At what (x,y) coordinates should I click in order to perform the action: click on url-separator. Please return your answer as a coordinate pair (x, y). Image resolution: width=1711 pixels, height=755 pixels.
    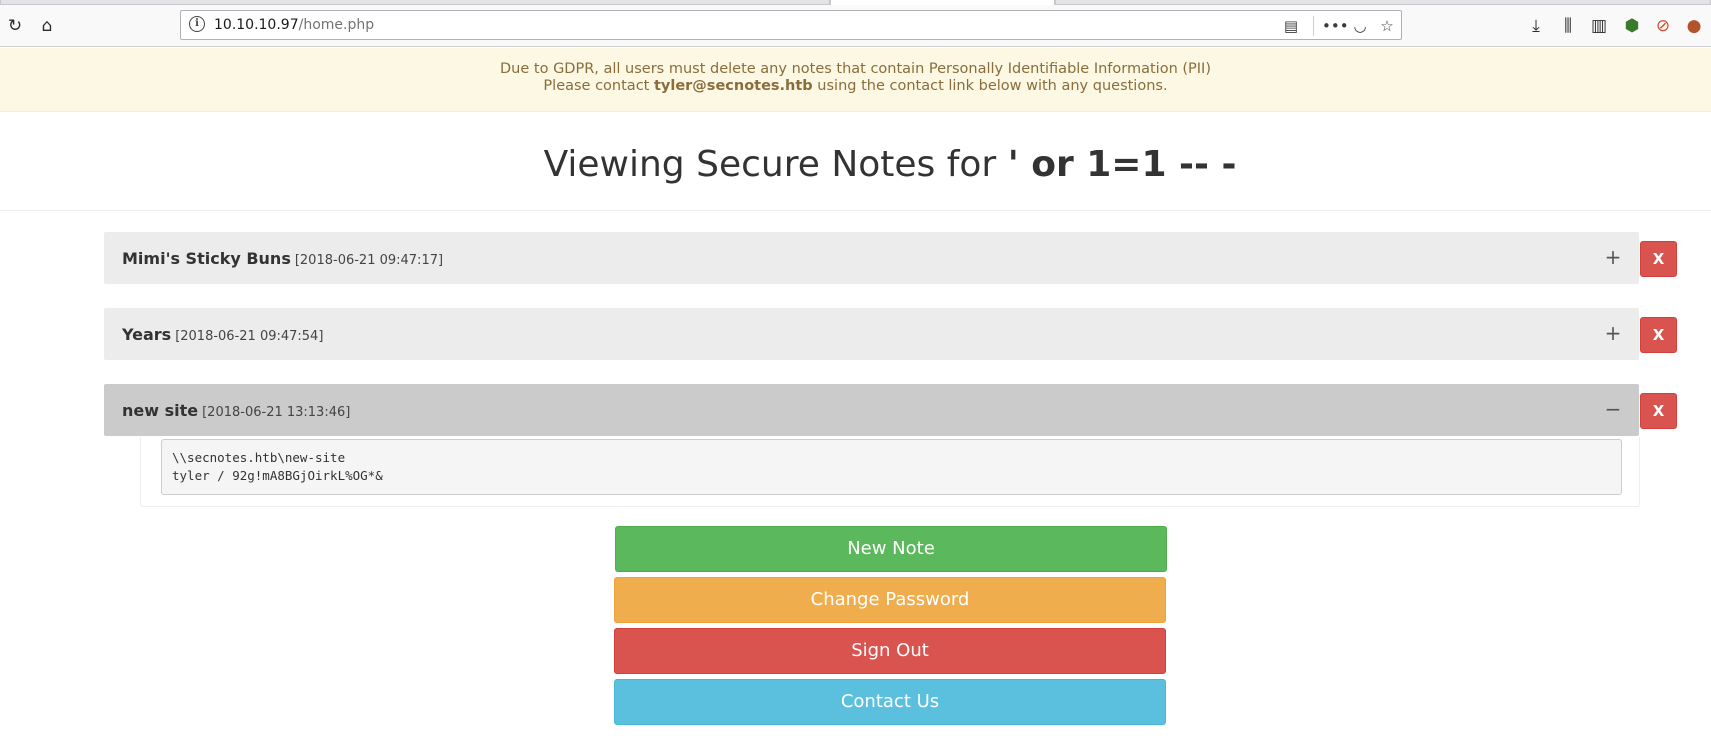
    Looking at the image, I should click on (1313, 26).